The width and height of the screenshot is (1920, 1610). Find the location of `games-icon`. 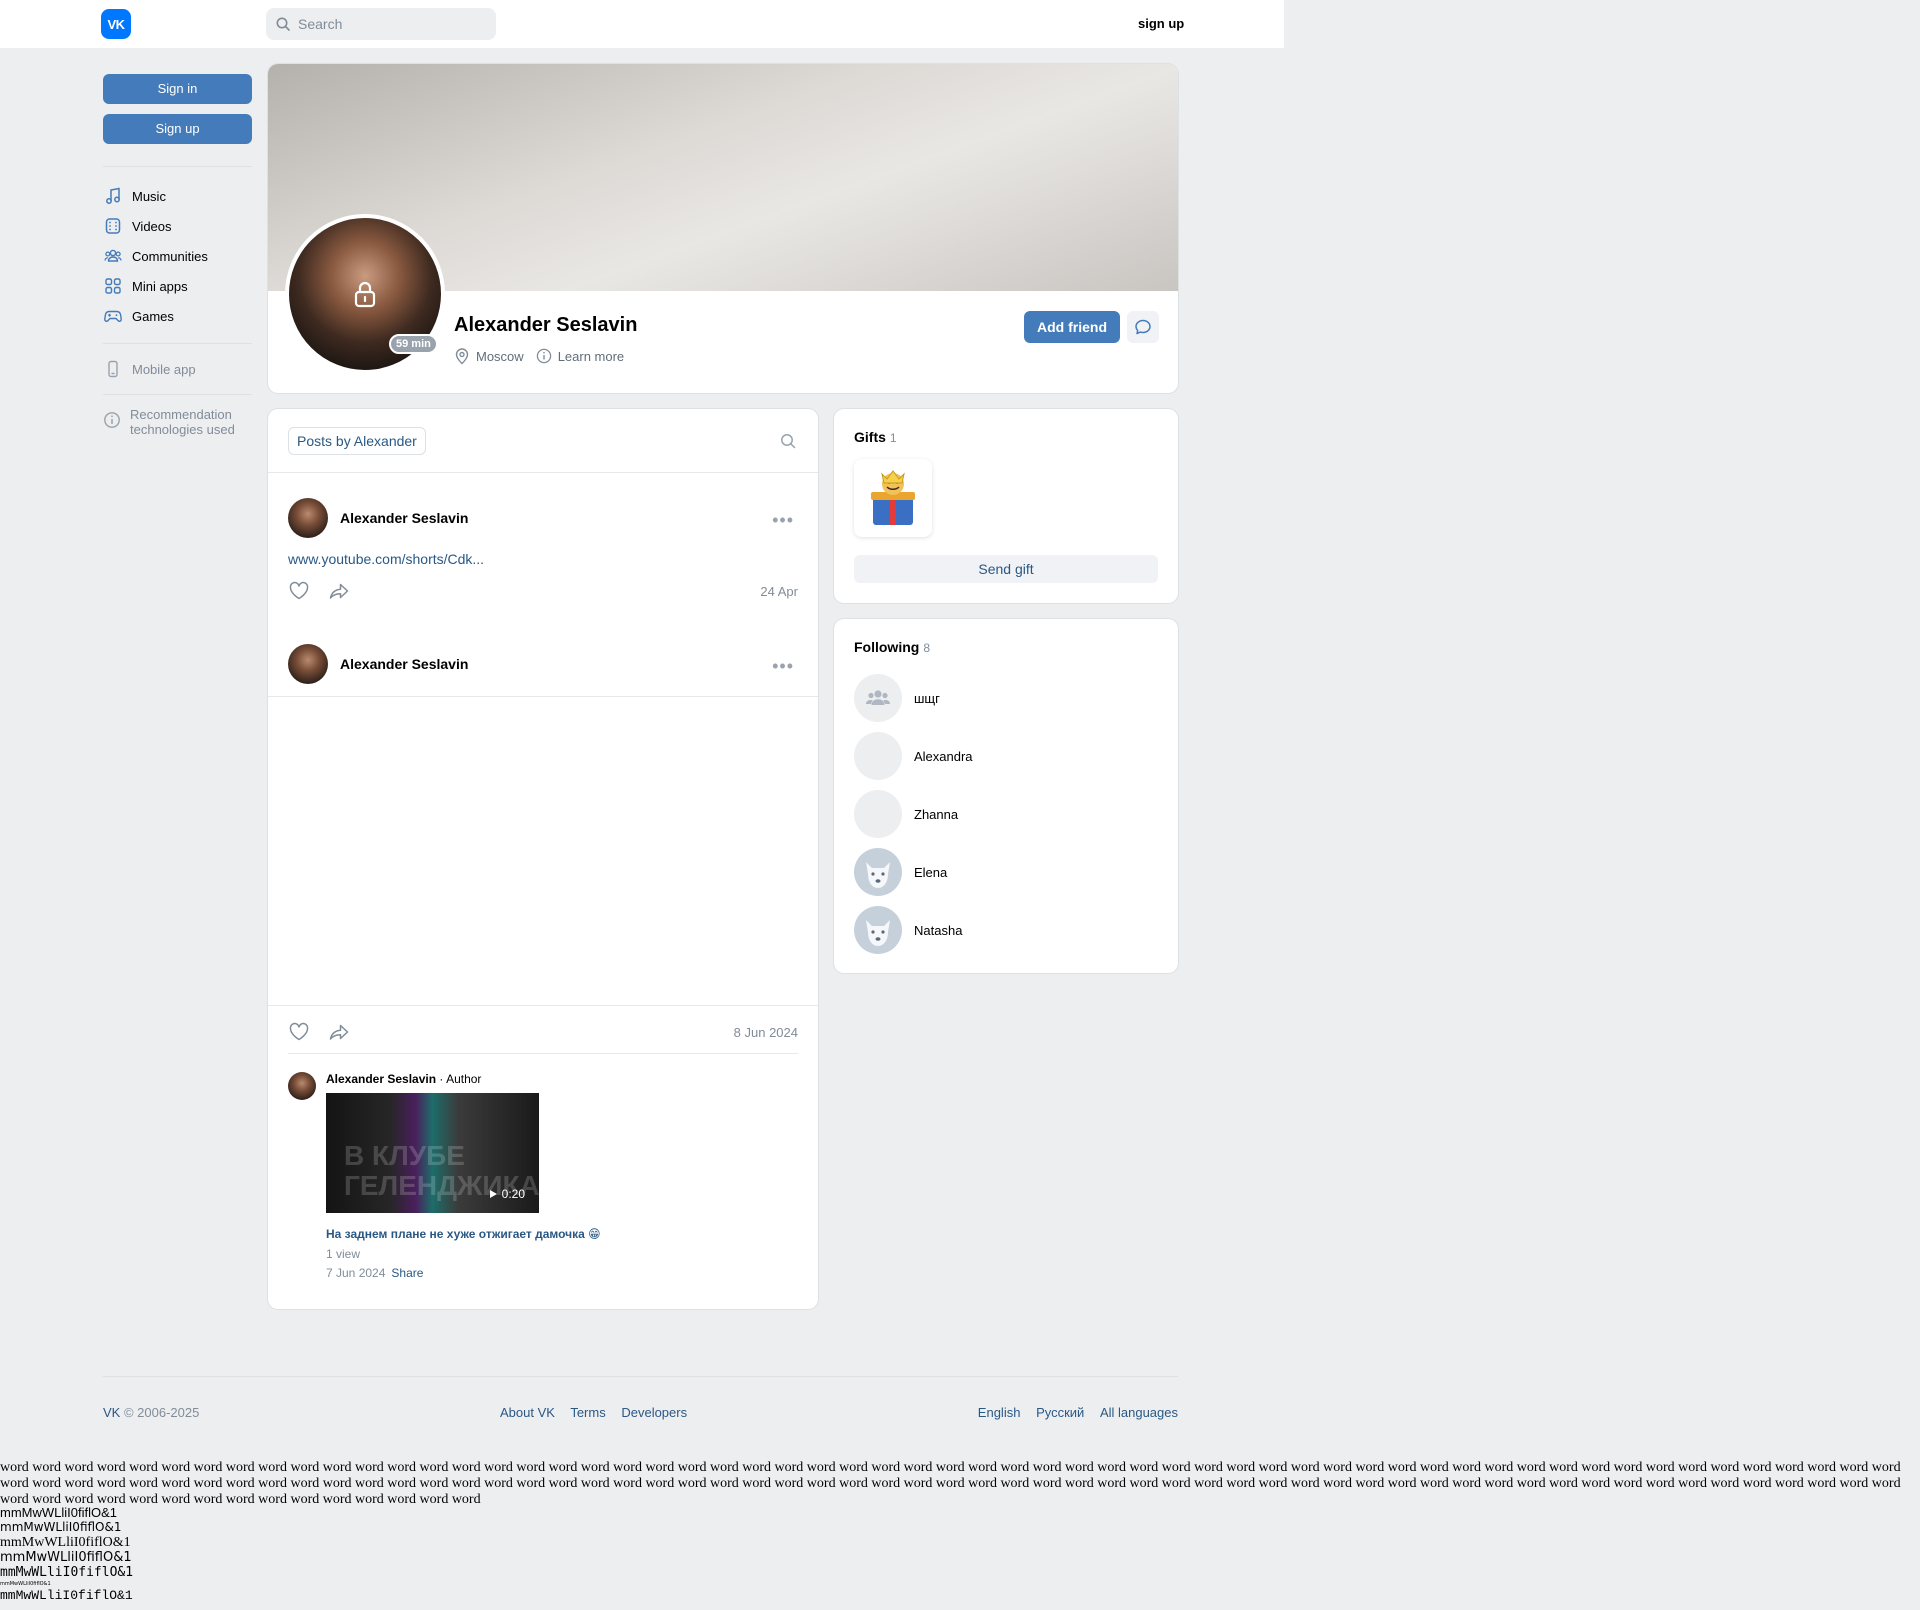

games-icon is located at coordinates (113, 316).